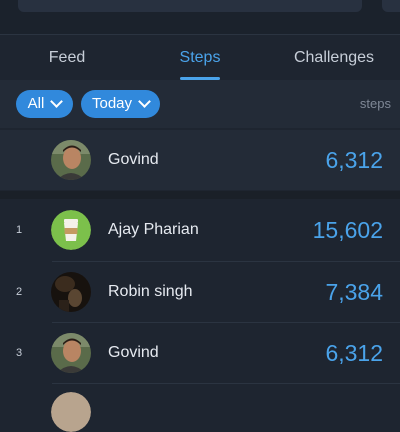  What do you see at coordinates (200, 104) in the screenshot?
I see `filter-bar: All Today steps` at bounding box center [200, 104].